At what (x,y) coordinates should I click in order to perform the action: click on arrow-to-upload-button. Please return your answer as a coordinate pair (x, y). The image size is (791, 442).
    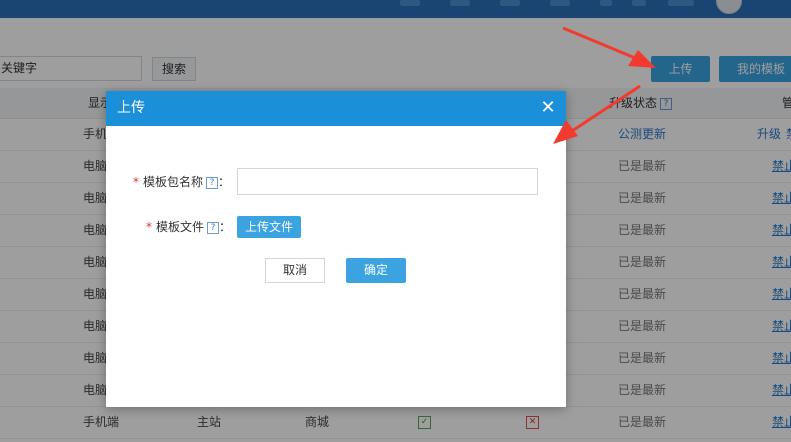
    Looking at the image, I should click on (609, 47).